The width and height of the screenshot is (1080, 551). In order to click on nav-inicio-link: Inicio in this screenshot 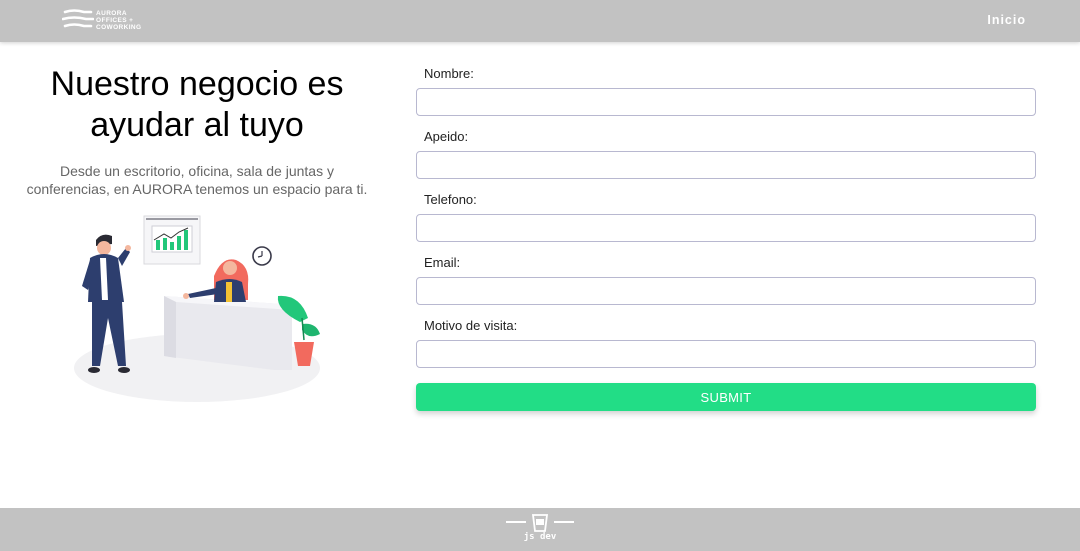, I will do `click(1006, 20)`.